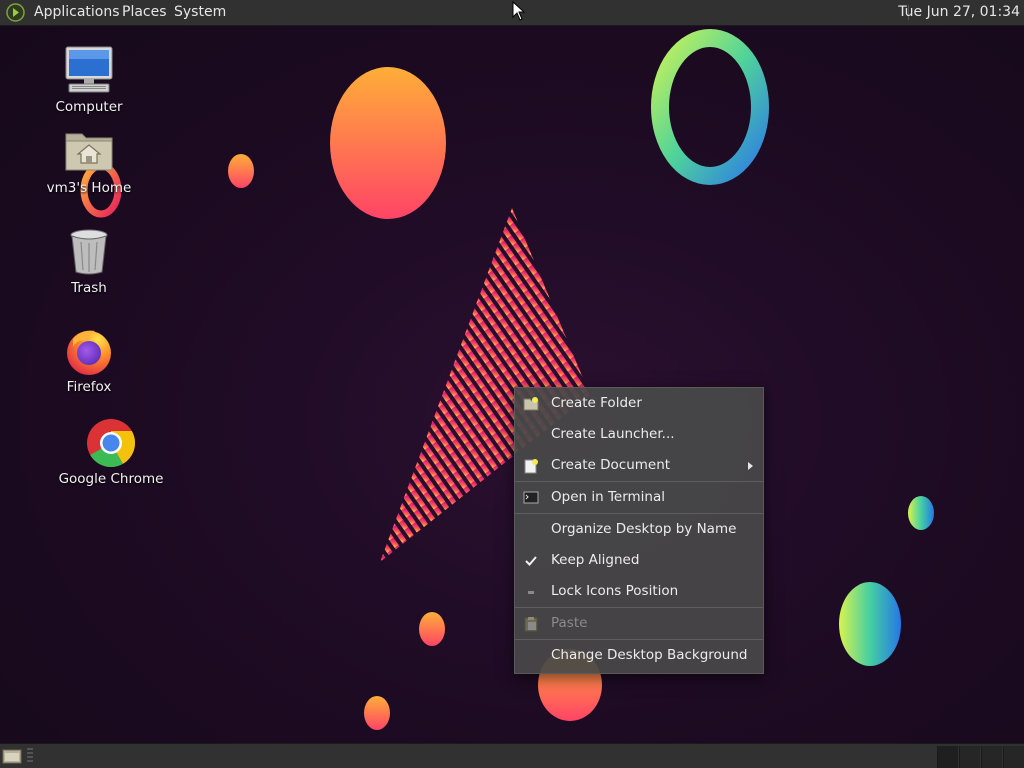  What do you see at coordinates (596, 403) in the screenshot?
I see `menu-item-label: Create Folder` at bounding box center [596, 403].